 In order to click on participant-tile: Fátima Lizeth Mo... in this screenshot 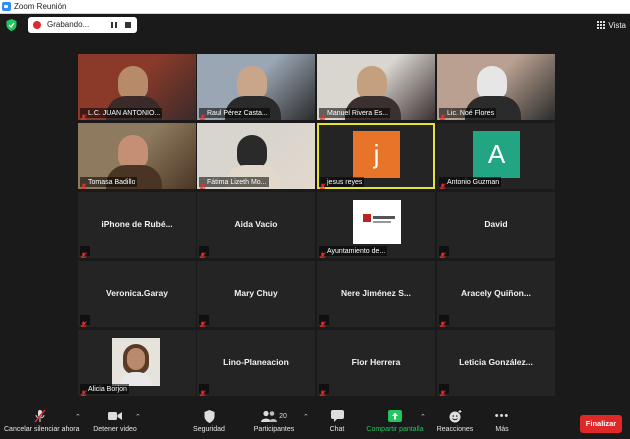, I will do `click(256, 156)`.